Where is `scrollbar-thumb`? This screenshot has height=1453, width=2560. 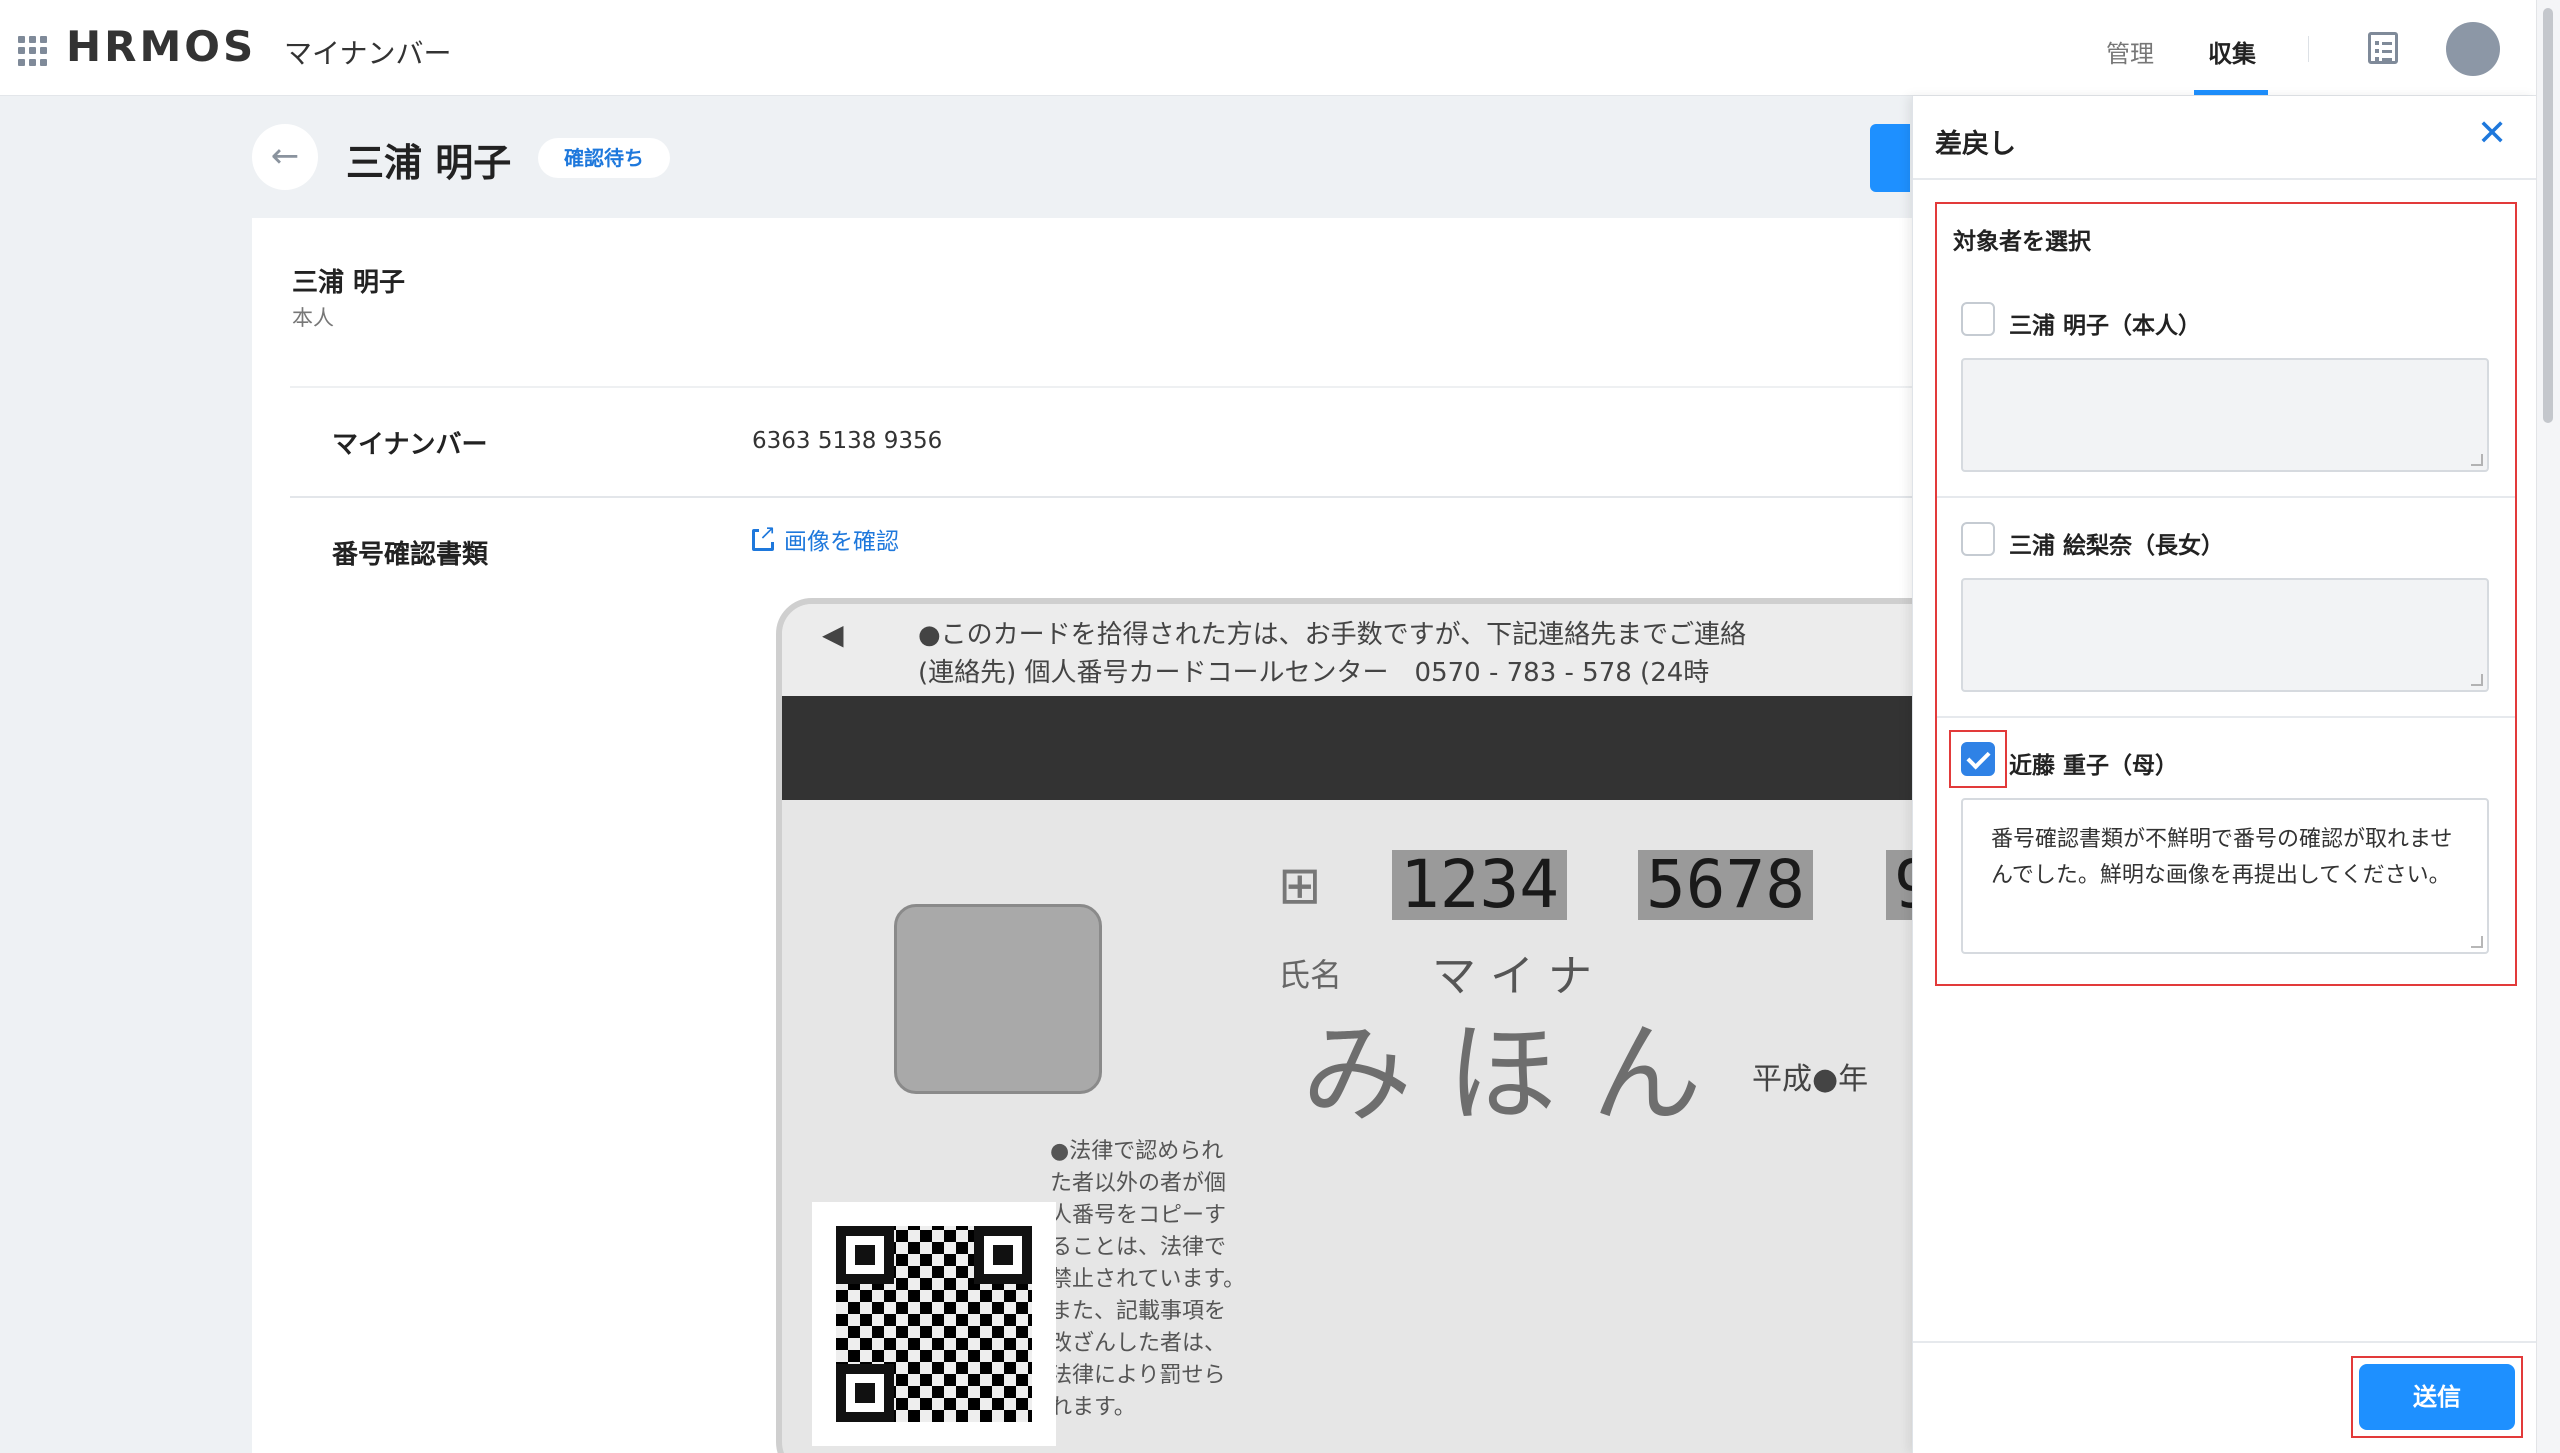
scrollbar-thumb is located at coordinates (2548, 215).